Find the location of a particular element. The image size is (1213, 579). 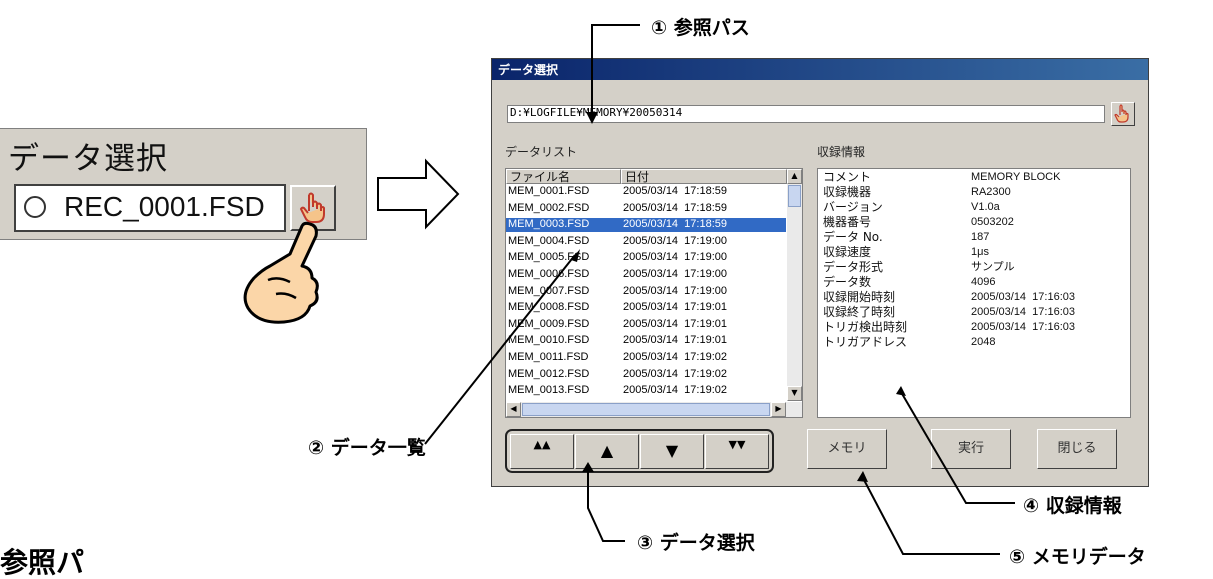

callout-record-info: ④ 収録情報 is located at coordinates (1072, 506).